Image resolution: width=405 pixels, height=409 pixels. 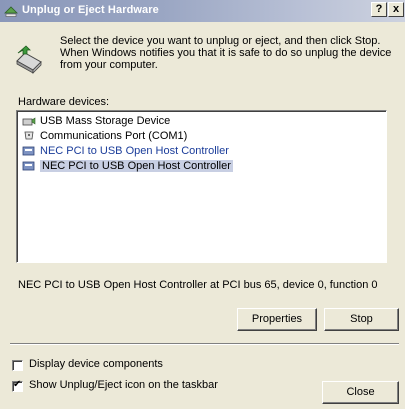 What do you see at coordinates (11, 11) in the screenshot?
I see `eject-hardware-icon` at bounding box center [11, 11].